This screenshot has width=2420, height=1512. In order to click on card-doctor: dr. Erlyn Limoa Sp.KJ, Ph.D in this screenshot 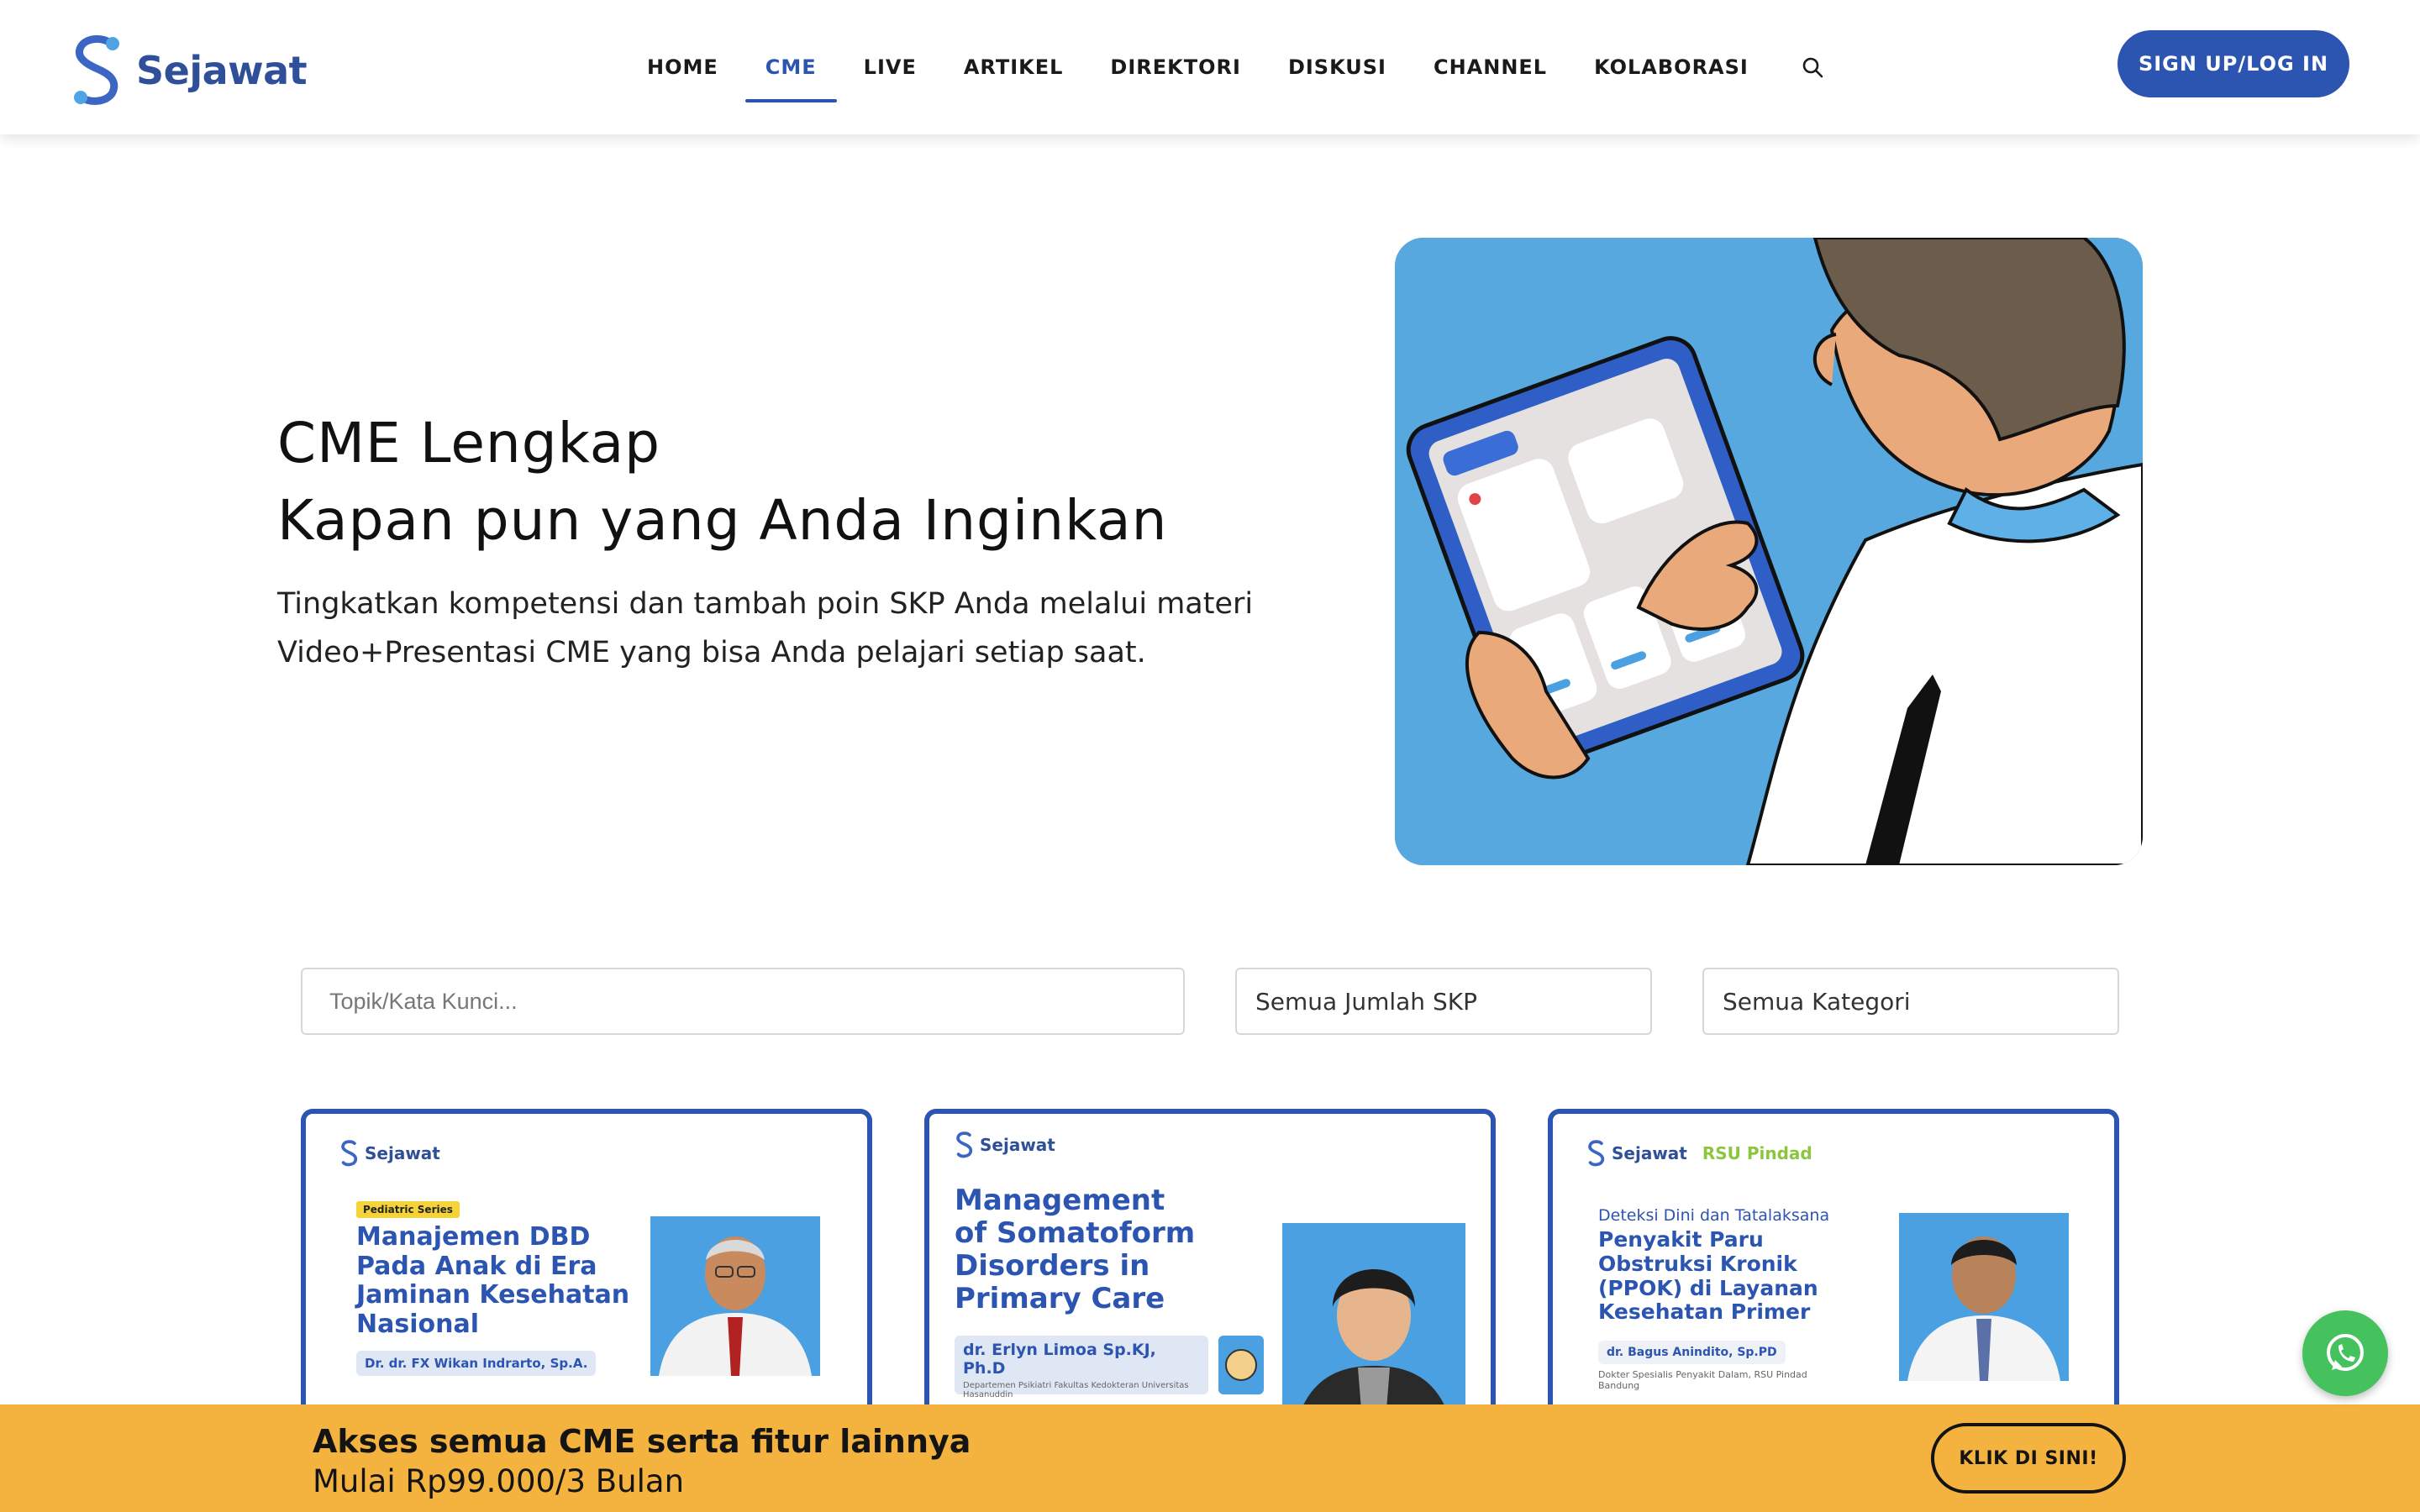, I will do `click(1059, 1359)`.